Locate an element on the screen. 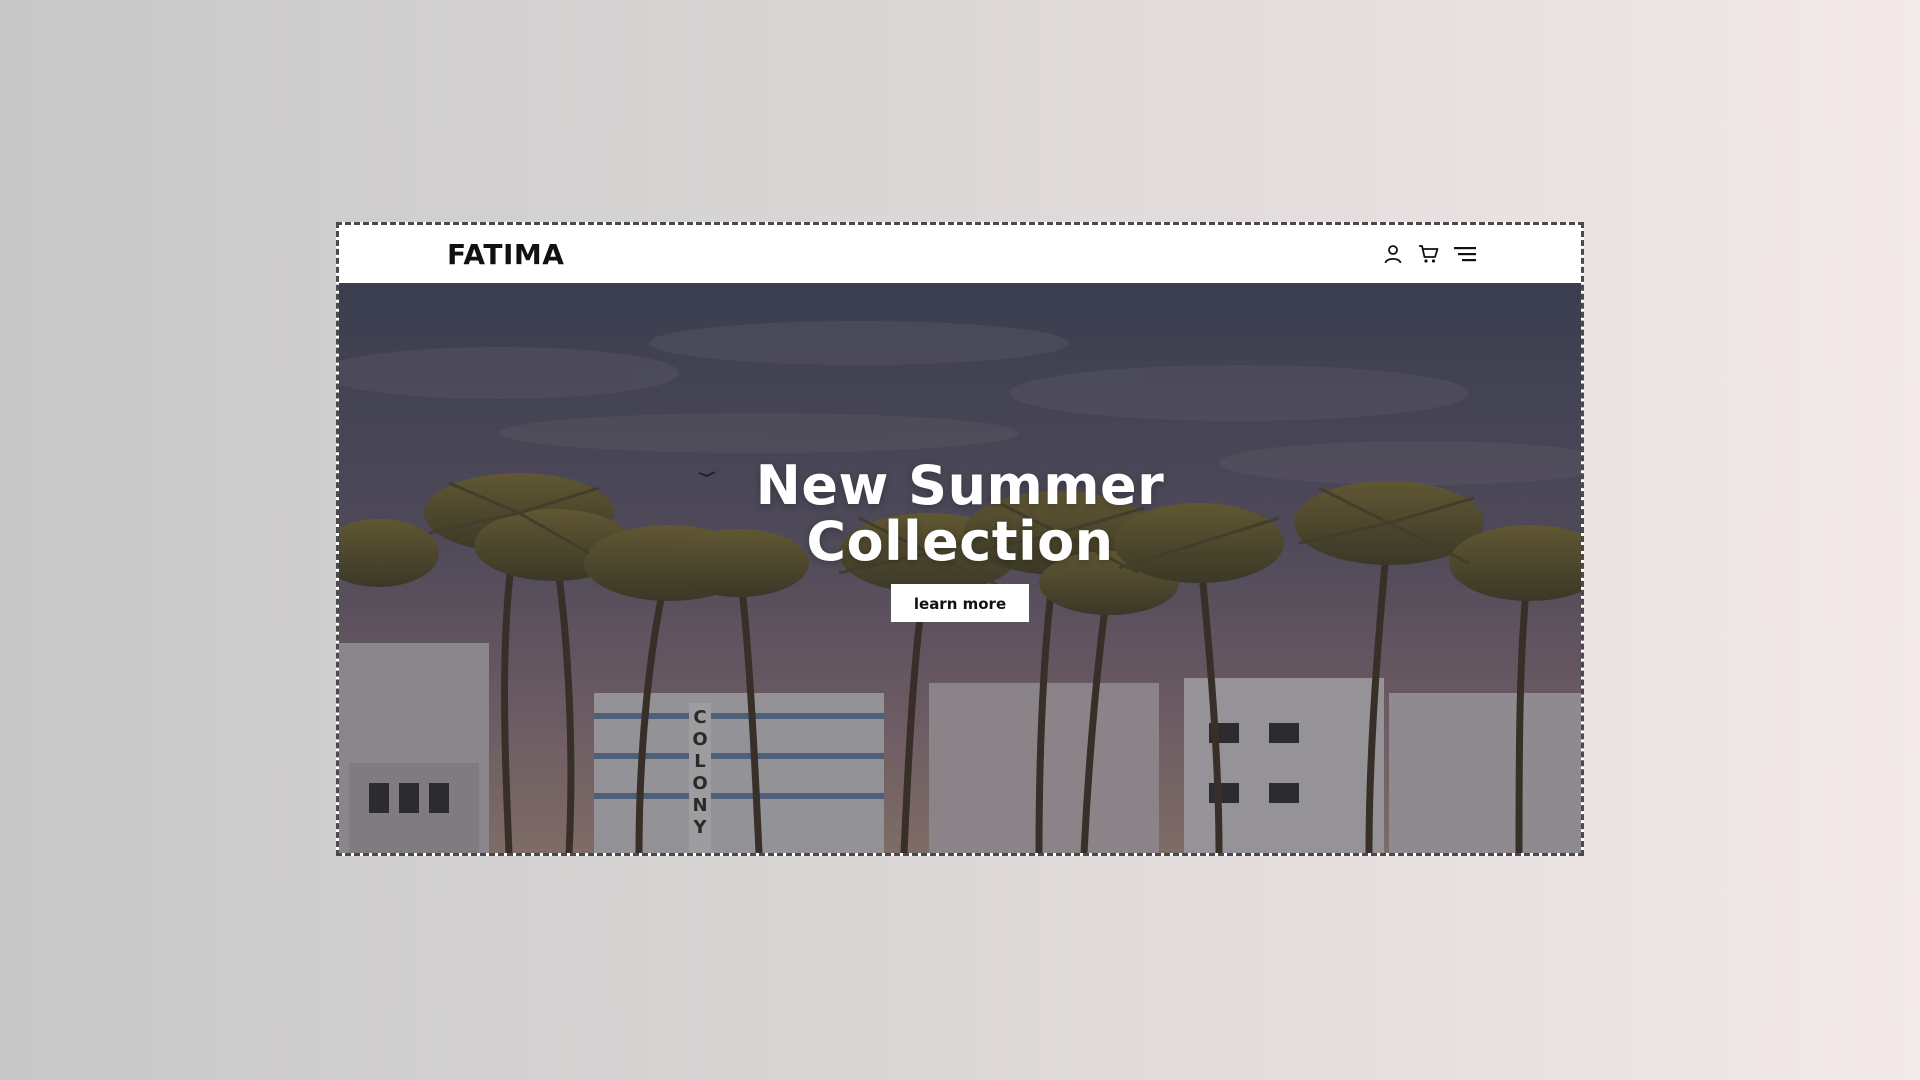 This screenshot has width=1920, height=1080. hero-title: New Summer Collection is located at coordinates (960, 514).